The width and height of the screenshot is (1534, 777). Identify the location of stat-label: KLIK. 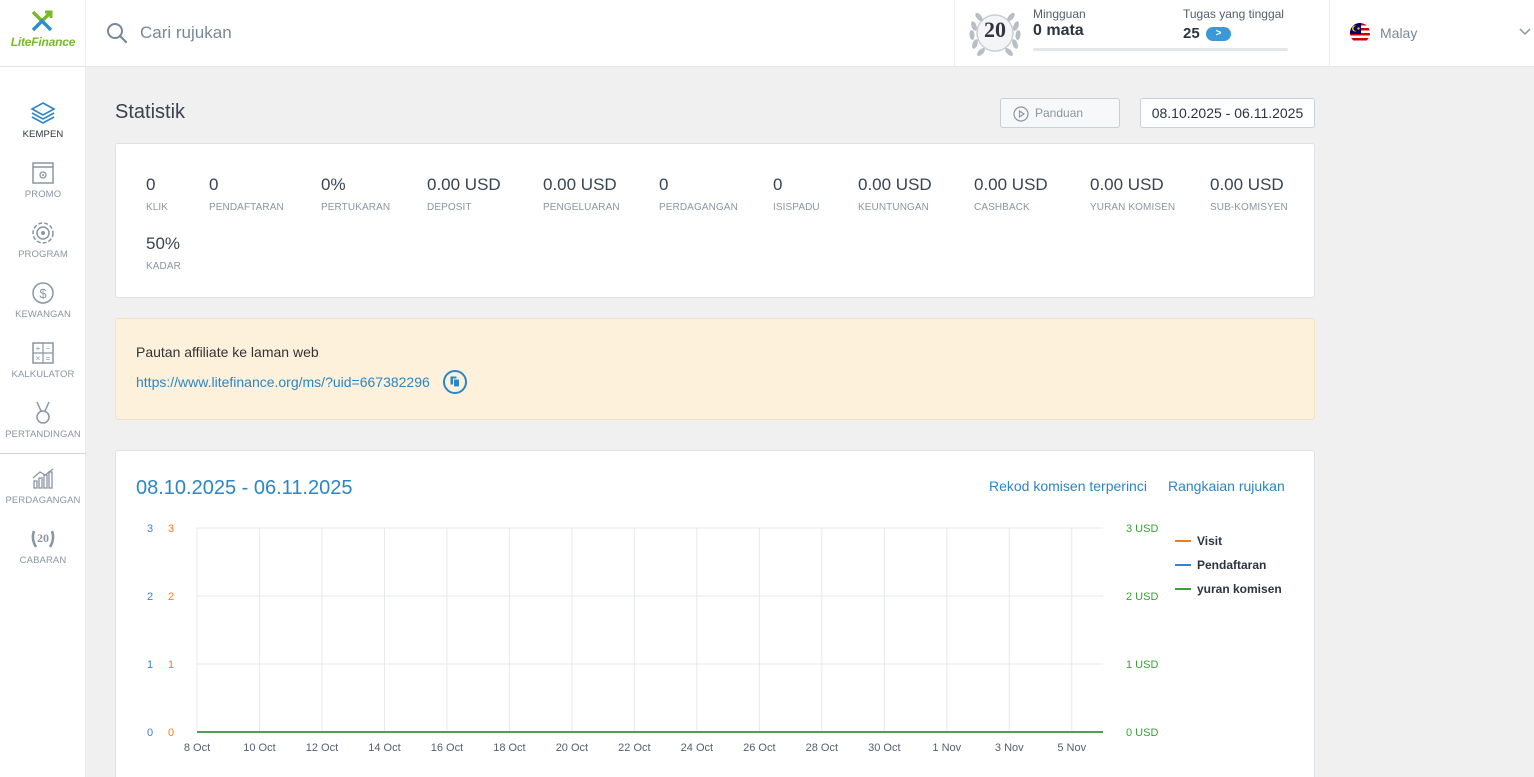
(157, 207).